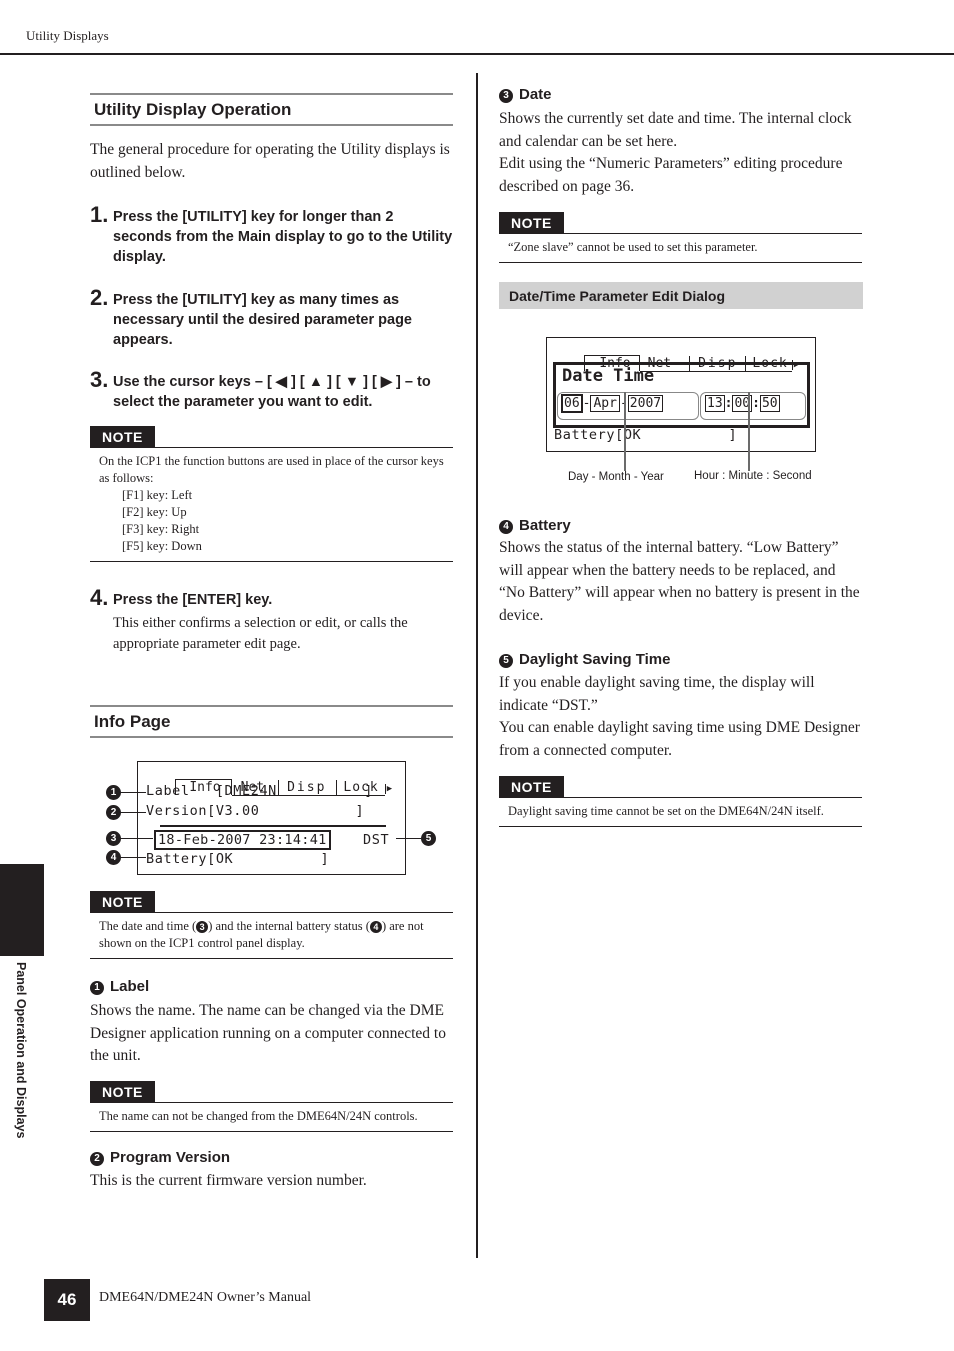  What do you see at coordinates (162, 546) in the screenshot?
I see `note-key-item: [F5] key: Down` at bounding box center [162, 546].